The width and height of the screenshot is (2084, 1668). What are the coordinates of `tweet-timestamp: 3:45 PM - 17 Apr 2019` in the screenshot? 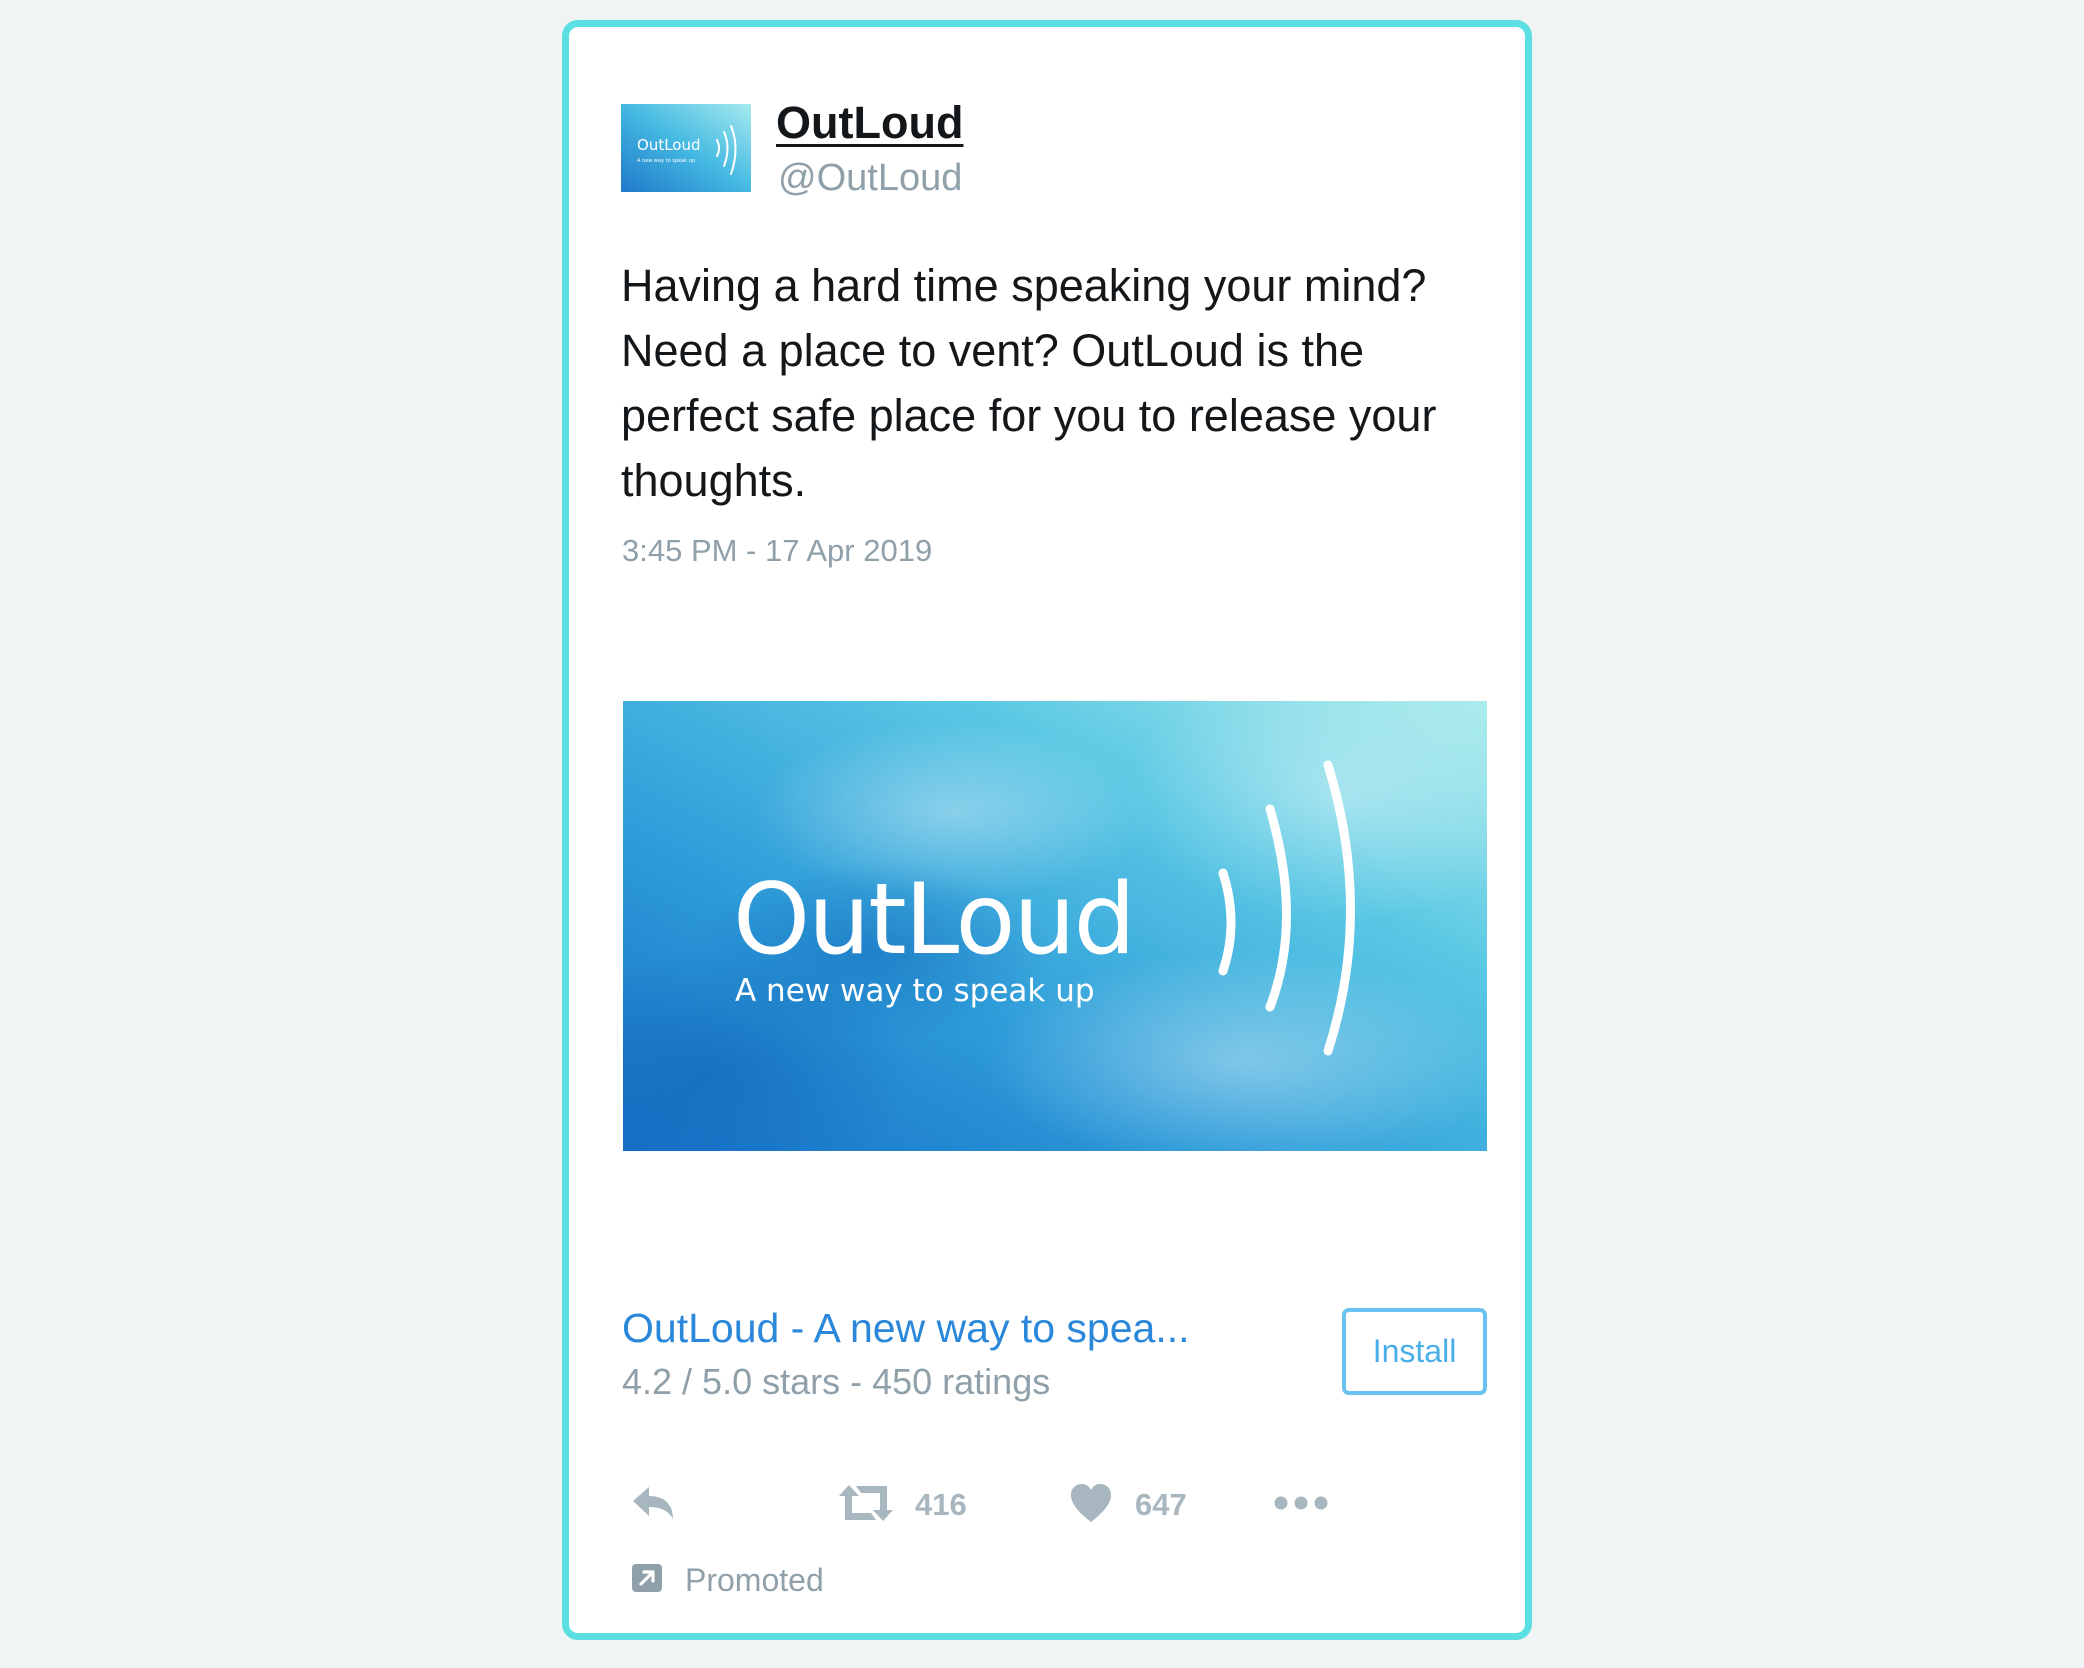 It's located at (777, 551).